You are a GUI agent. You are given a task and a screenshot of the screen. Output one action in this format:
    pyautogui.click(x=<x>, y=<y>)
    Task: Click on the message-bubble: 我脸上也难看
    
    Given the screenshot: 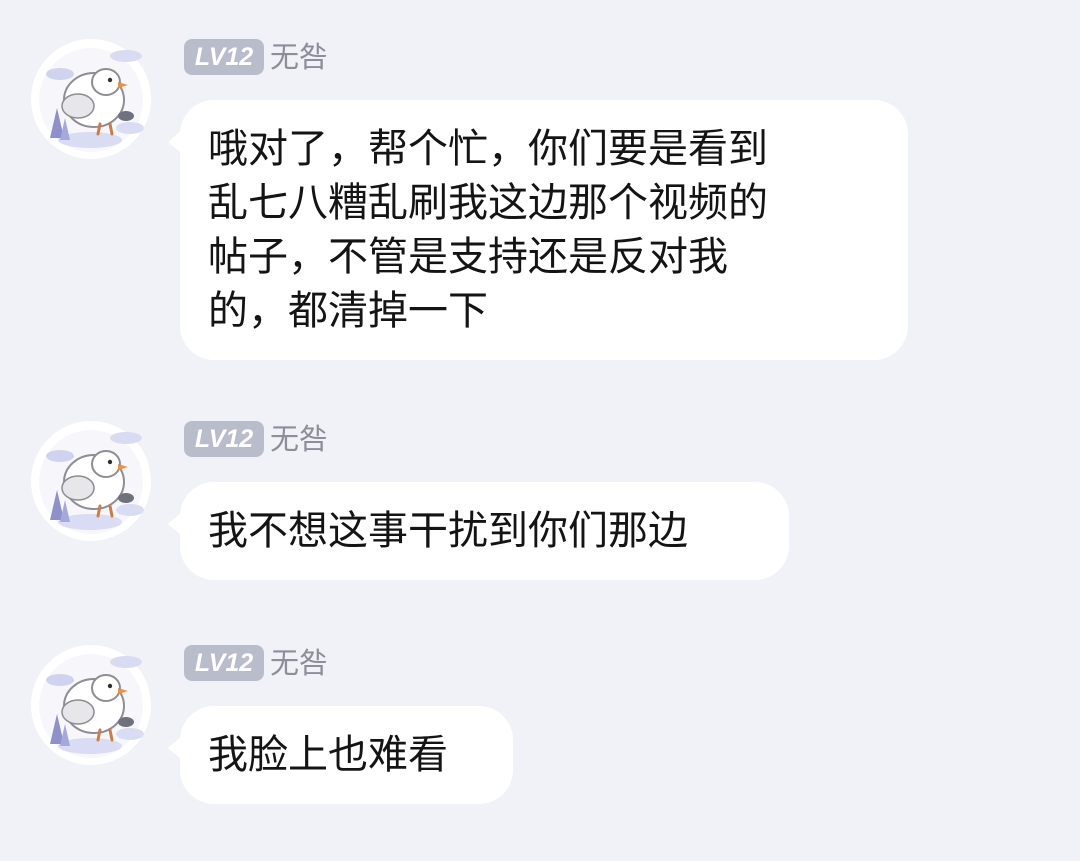 What is the action you would take?
    pyautogui.click(x=340, y=755)
    